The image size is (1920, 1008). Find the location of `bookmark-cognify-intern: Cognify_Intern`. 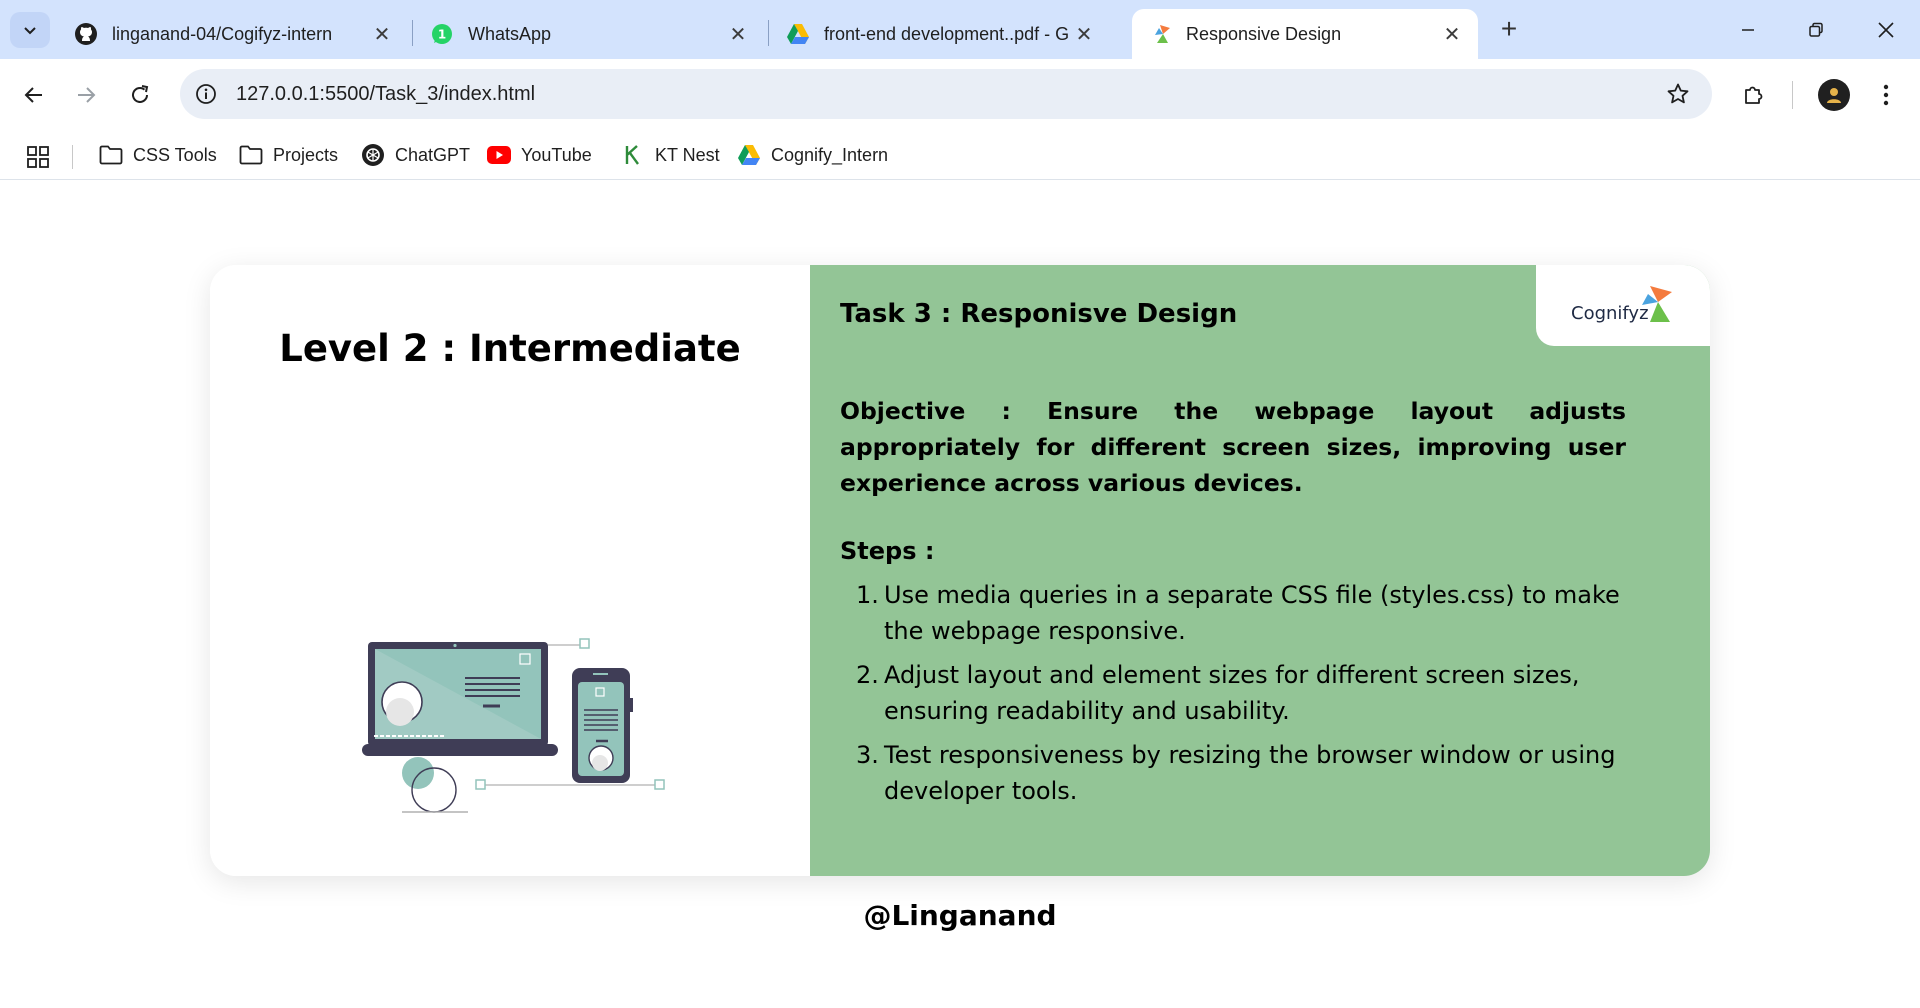

bookmark-cognify-intern: Cognify_Intern is located at coordinates (812, 155).